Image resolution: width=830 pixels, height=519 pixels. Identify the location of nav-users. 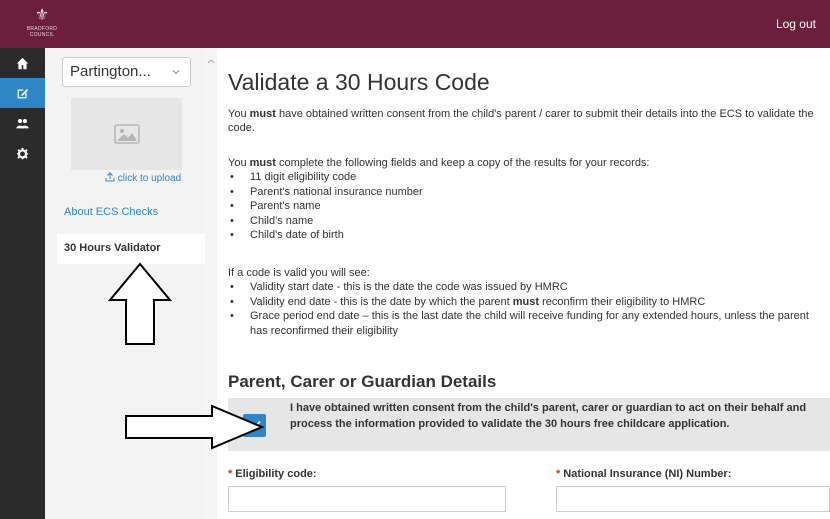
(22, 123).